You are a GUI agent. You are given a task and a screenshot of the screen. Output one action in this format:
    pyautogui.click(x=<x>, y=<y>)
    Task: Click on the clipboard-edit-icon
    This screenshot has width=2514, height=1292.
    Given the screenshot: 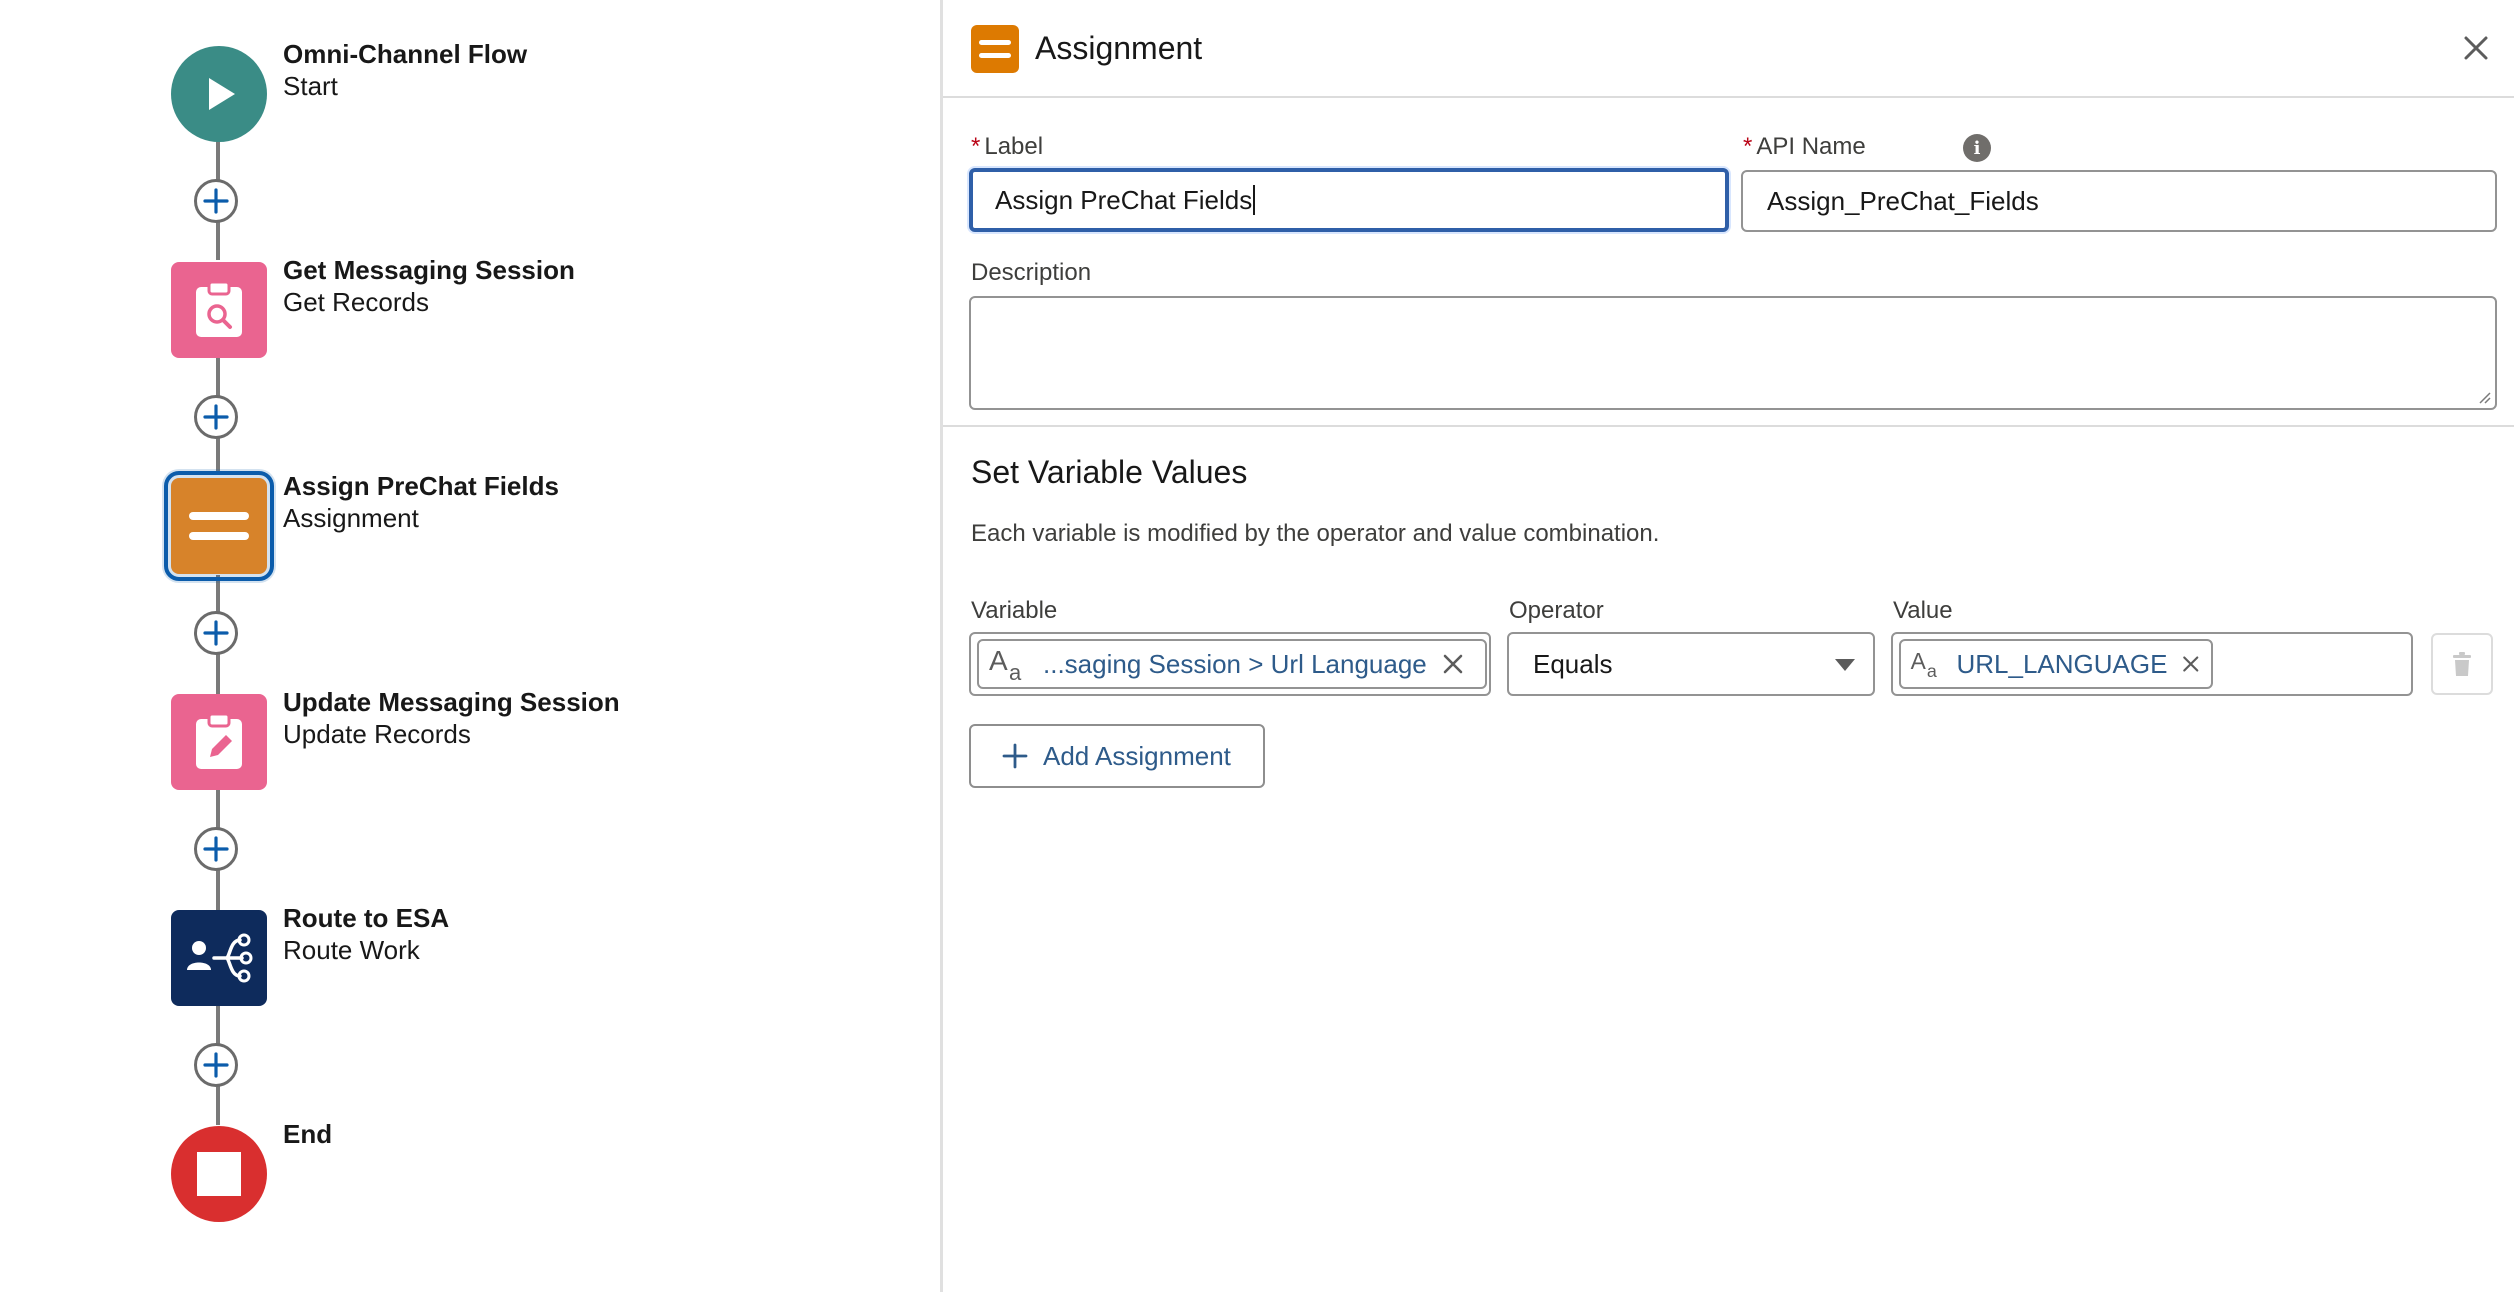 What is the action you would take?
    pyautogui.click(x=219, y=740)
    